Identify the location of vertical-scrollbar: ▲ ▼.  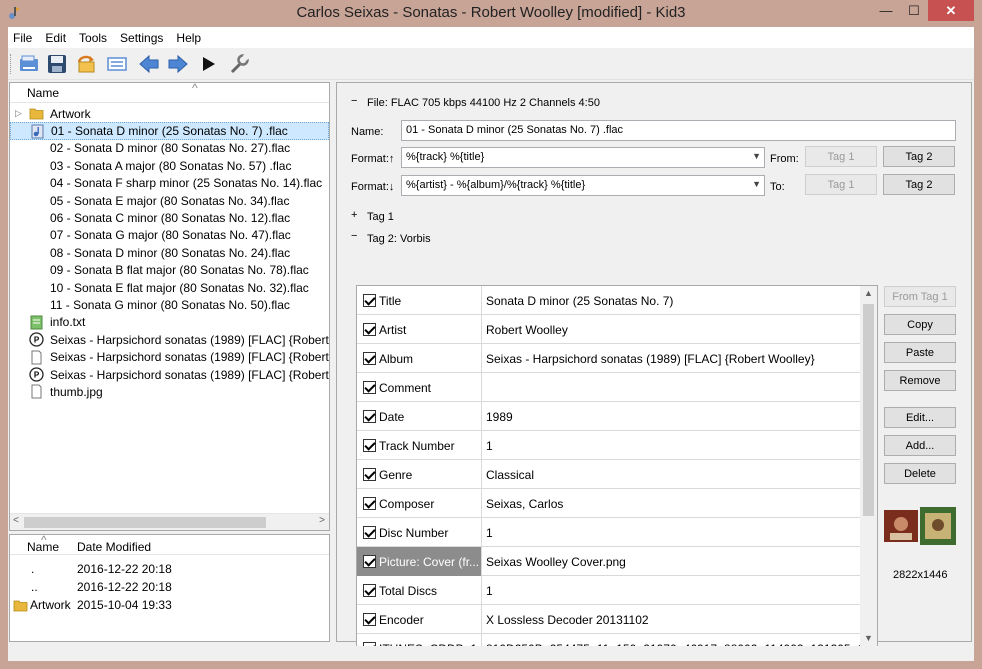
(868, 467).